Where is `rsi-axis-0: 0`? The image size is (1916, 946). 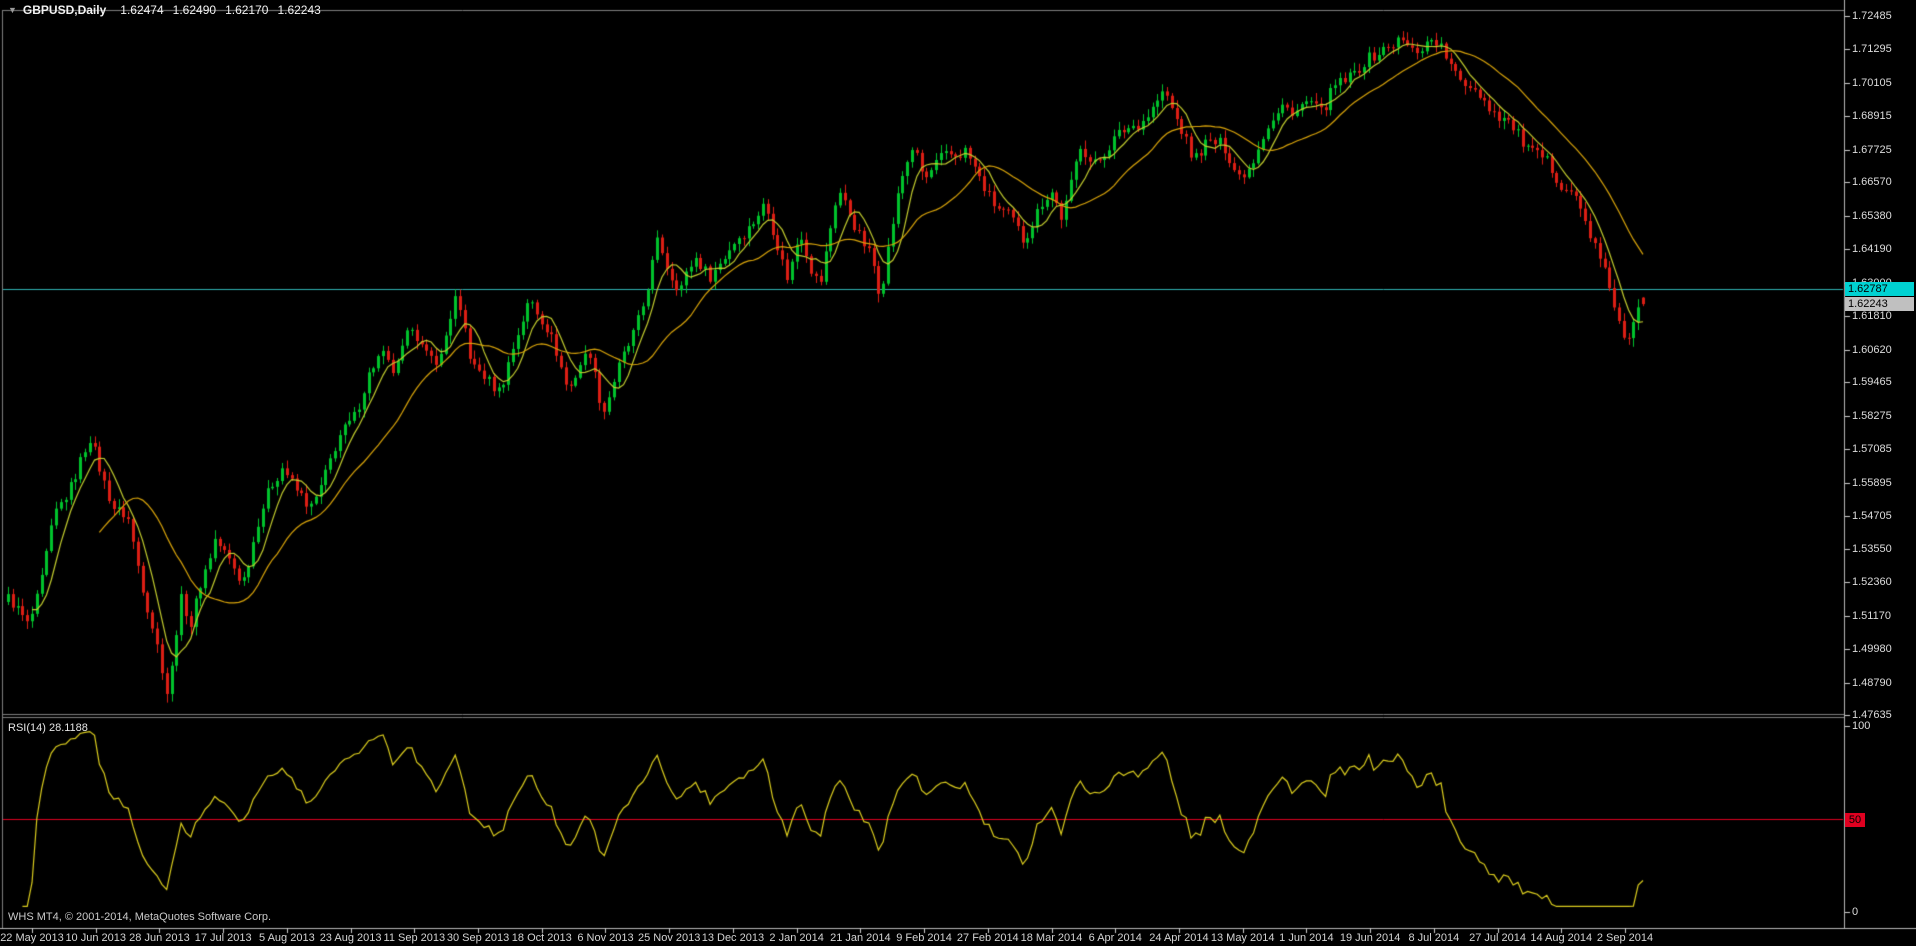 rsi-axis-0: 0 is located at coordinates (1855, 912).